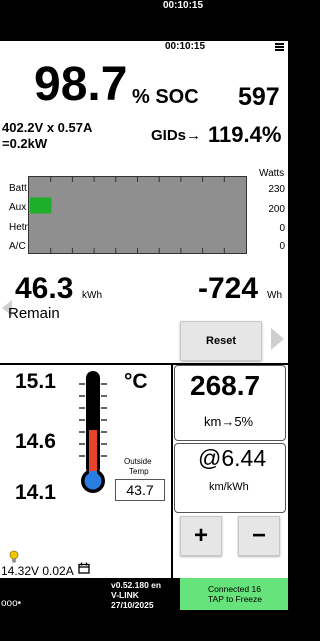  What do you see at coordinates (228, 288) in the screenshot?
I see `trip-energy-value: -724` at bounding box center [228, 288].